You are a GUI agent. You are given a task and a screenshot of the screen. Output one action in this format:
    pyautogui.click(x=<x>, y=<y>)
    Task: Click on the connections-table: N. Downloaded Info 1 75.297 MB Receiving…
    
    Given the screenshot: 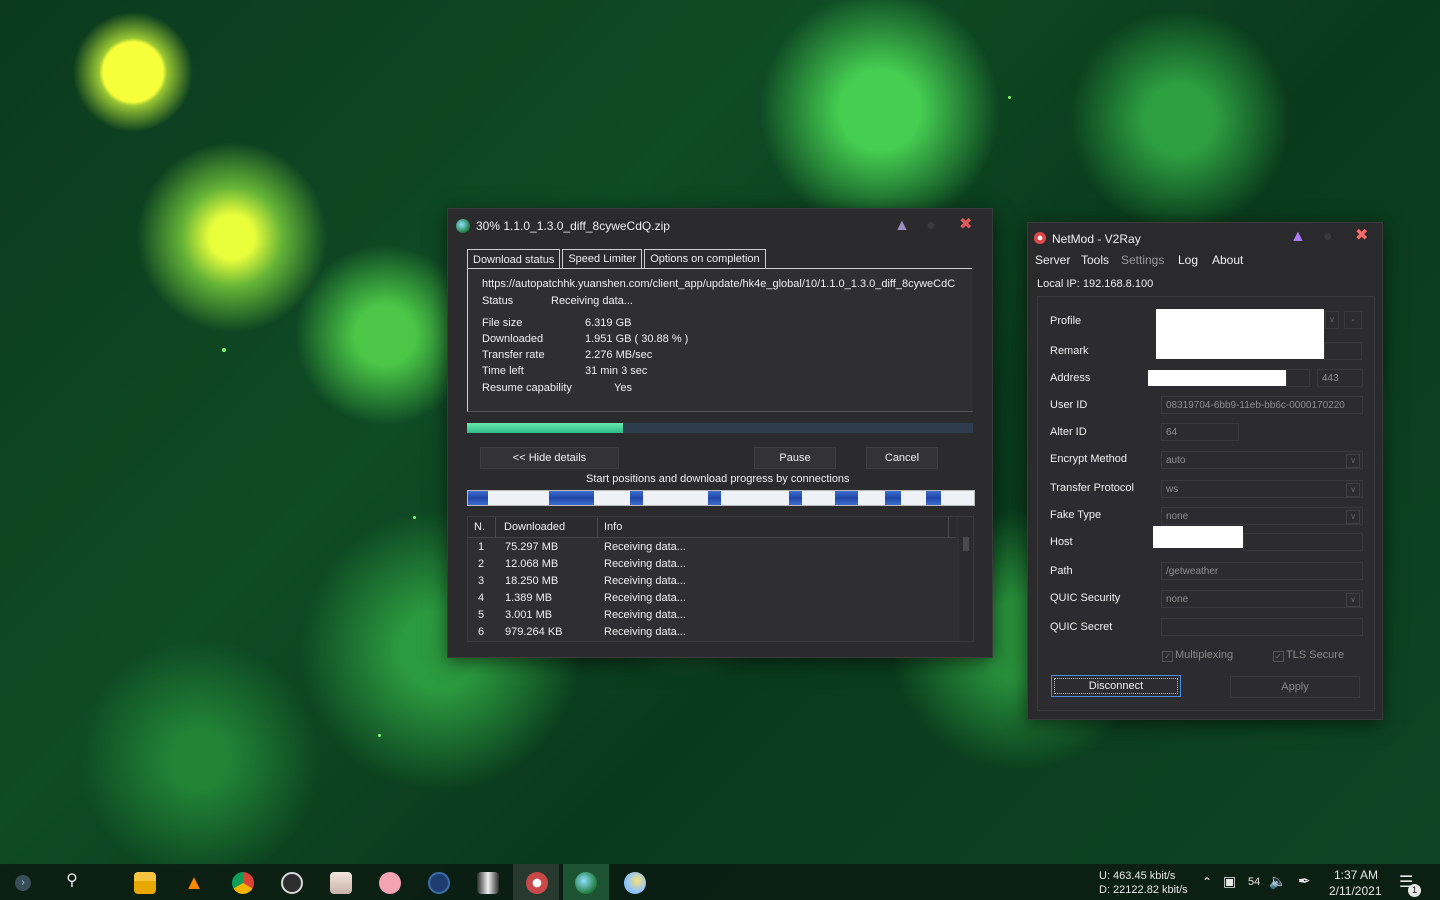 What is the action you would take?
    pyautogui.click(x=720, y=579)
    